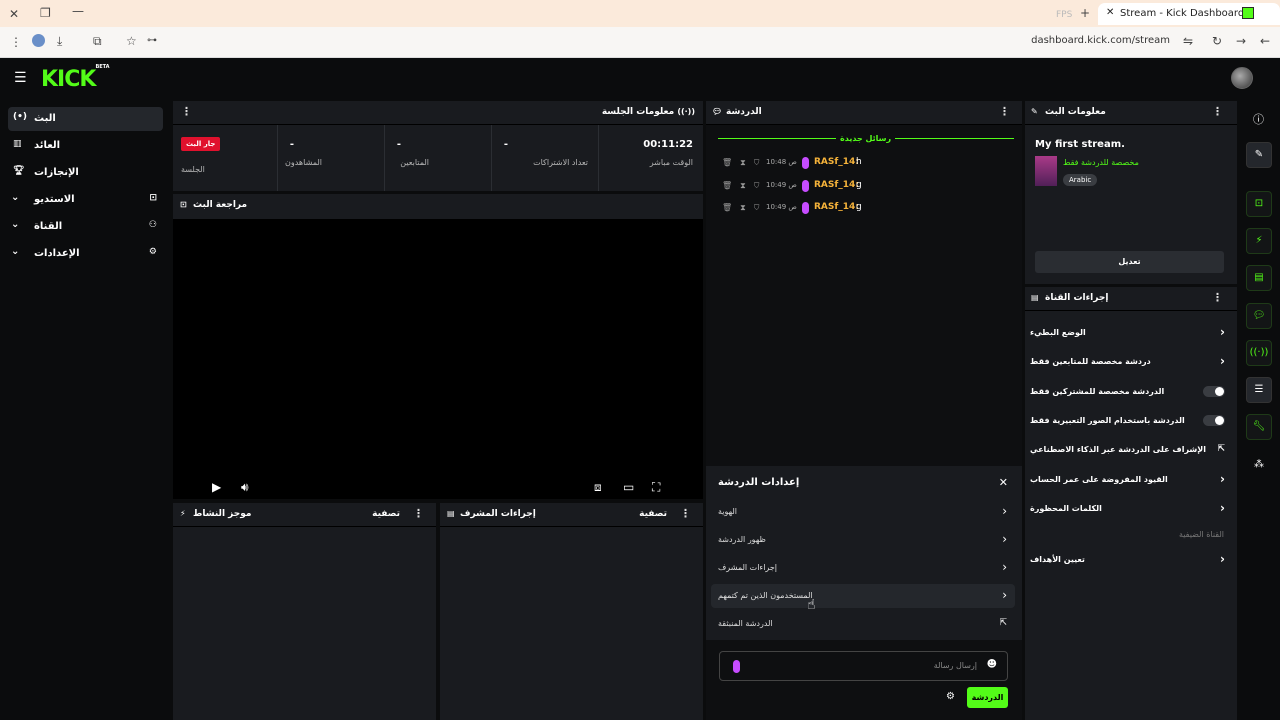 The image size is (1280, 720). What do you see at coordinates (245, 487) in the screenshot?
I see `volume-icon: 🔊︎` at bounding box center [245, 487].